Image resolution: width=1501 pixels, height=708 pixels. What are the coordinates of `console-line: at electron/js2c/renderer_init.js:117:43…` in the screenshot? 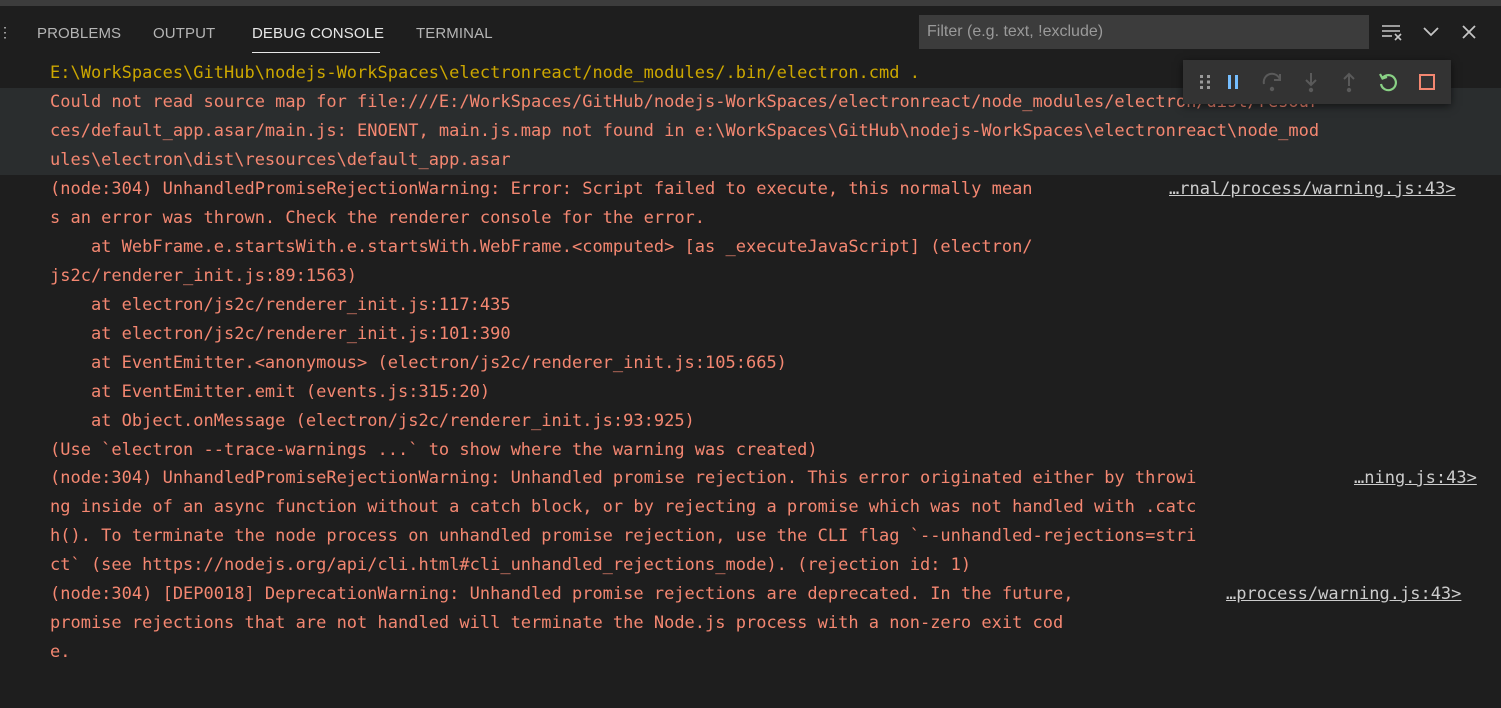 It's located at (280, 305).